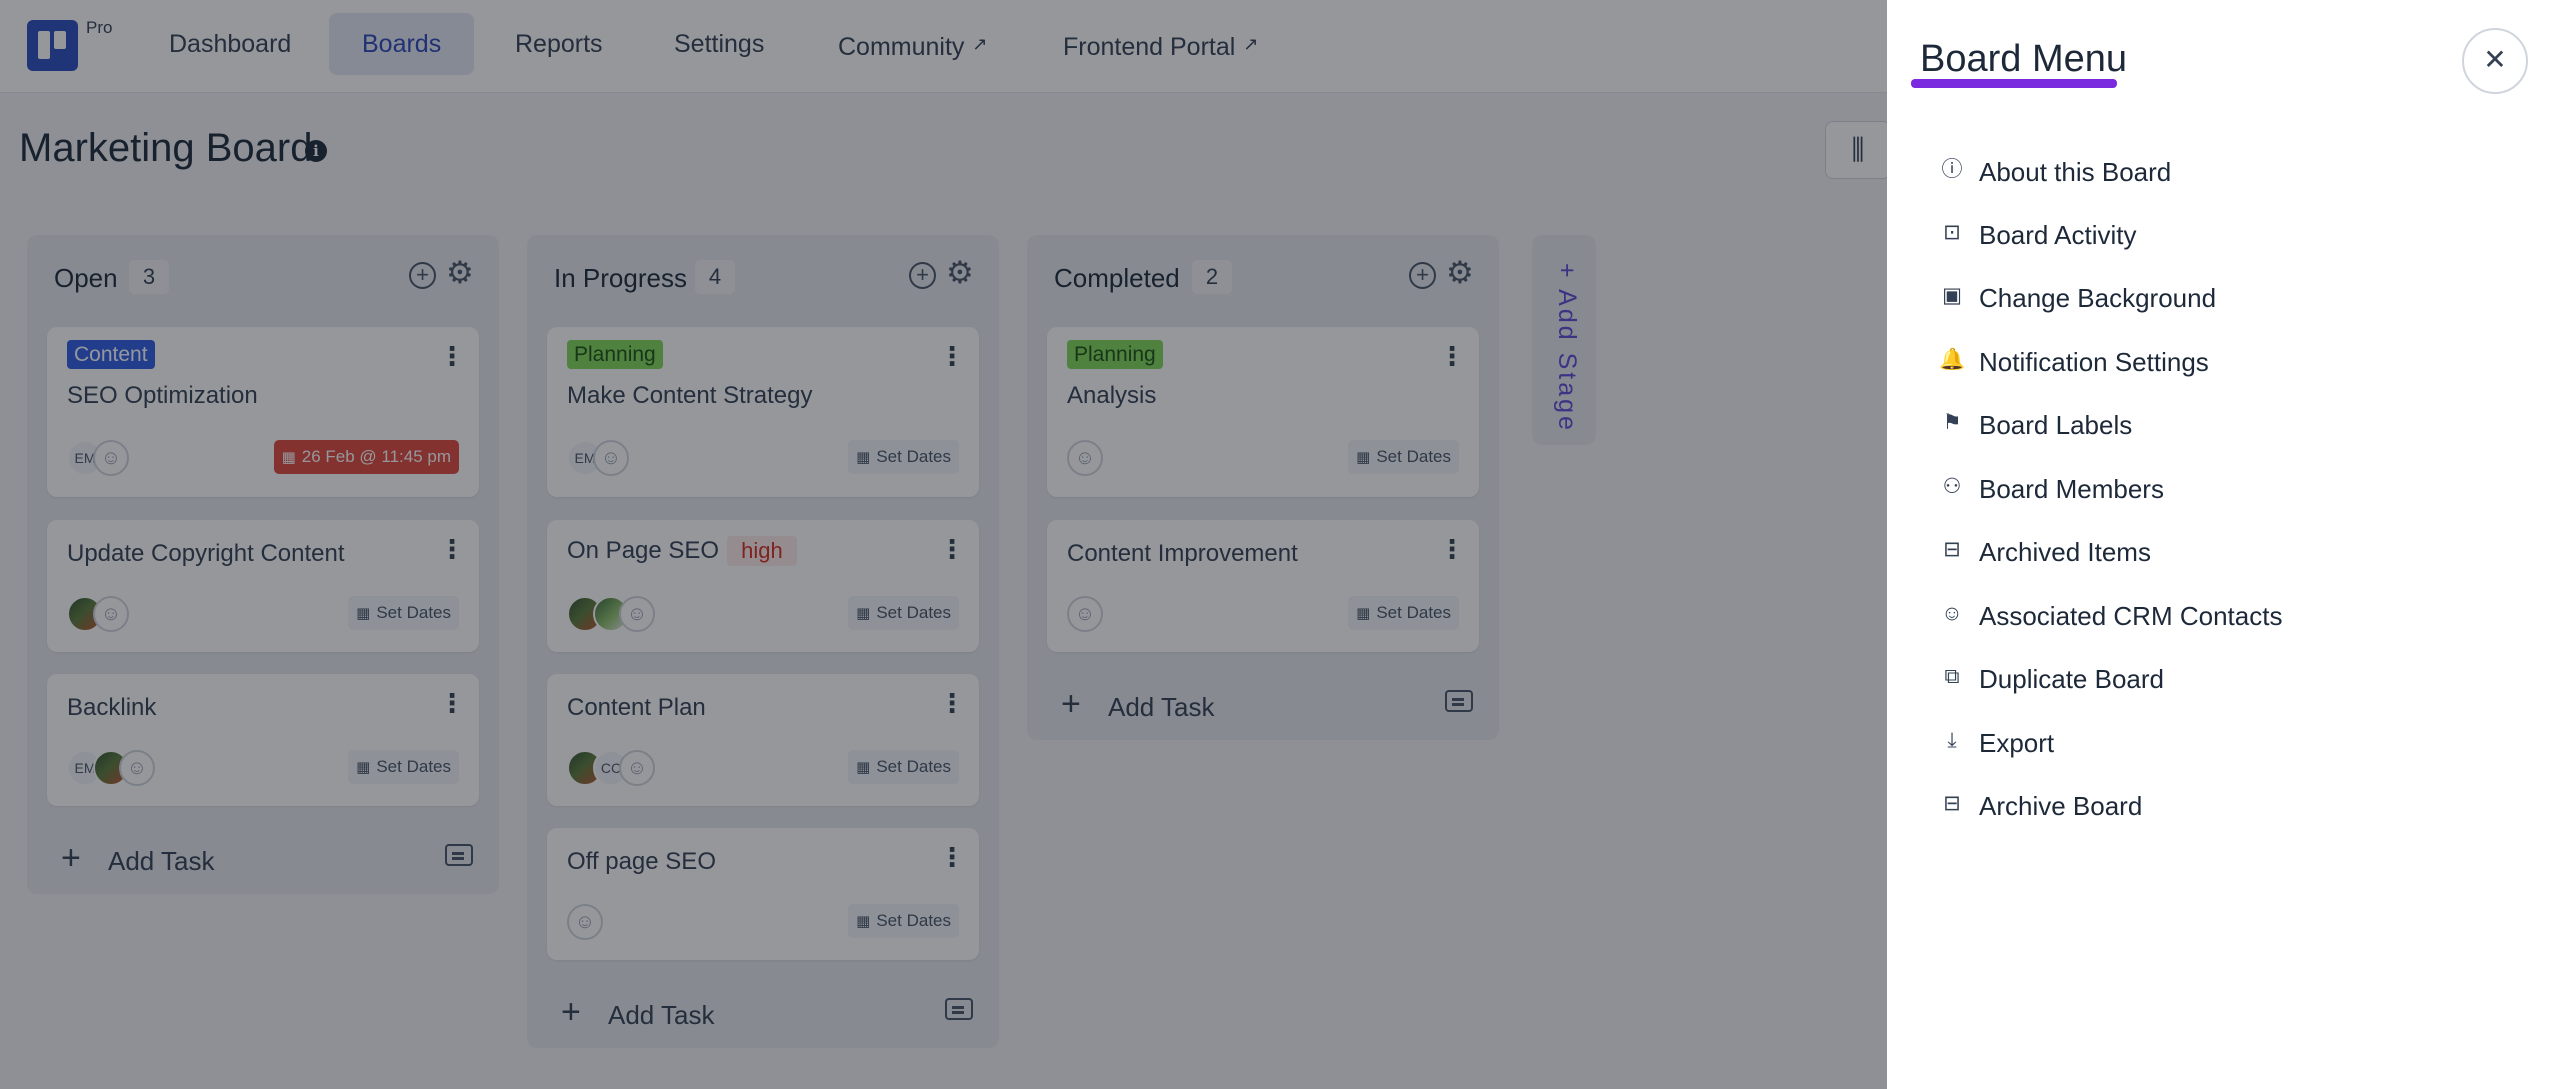 Image resolution: width=2560 pixels, height=1089 pixels. I want to click on menu-item-duplicate-board: ⧉ Duplicate Board, so click(2219, 678).